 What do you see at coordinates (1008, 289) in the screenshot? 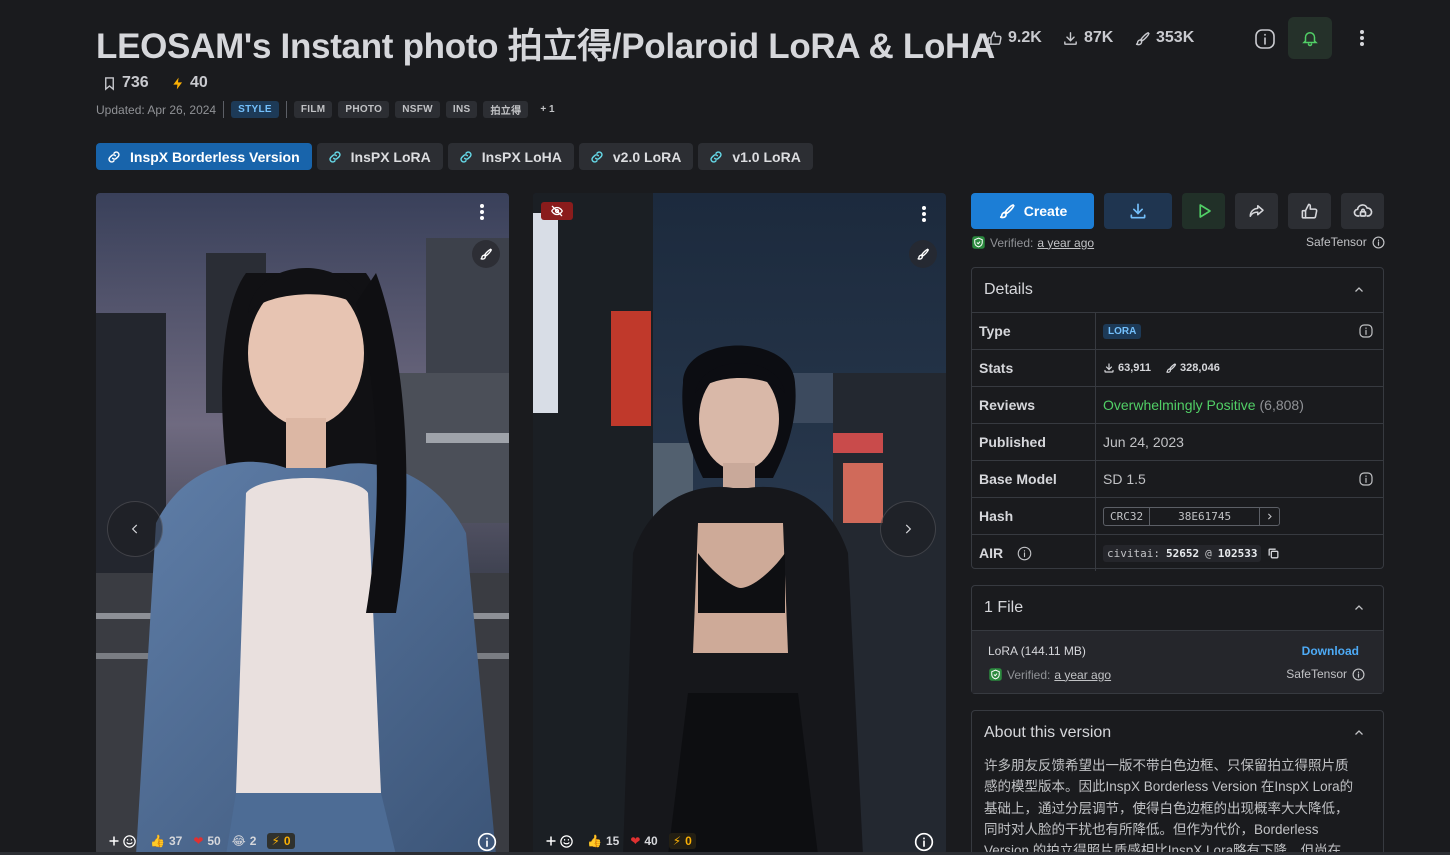
I see `details-title: Details` at bounding box center [1008, 289].